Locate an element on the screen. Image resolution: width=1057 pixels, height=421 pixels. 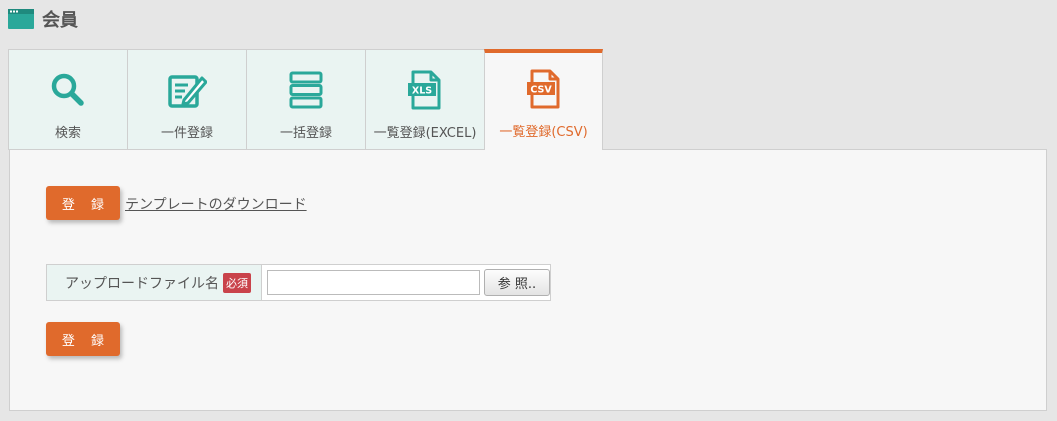
upload-label-cell: アップロードファイル名 必須 is located at coordinates (154, 282).